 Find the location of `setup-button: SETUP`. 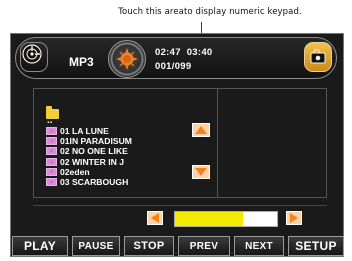

setup-button: SETUP is located at coordinates (316, 246).